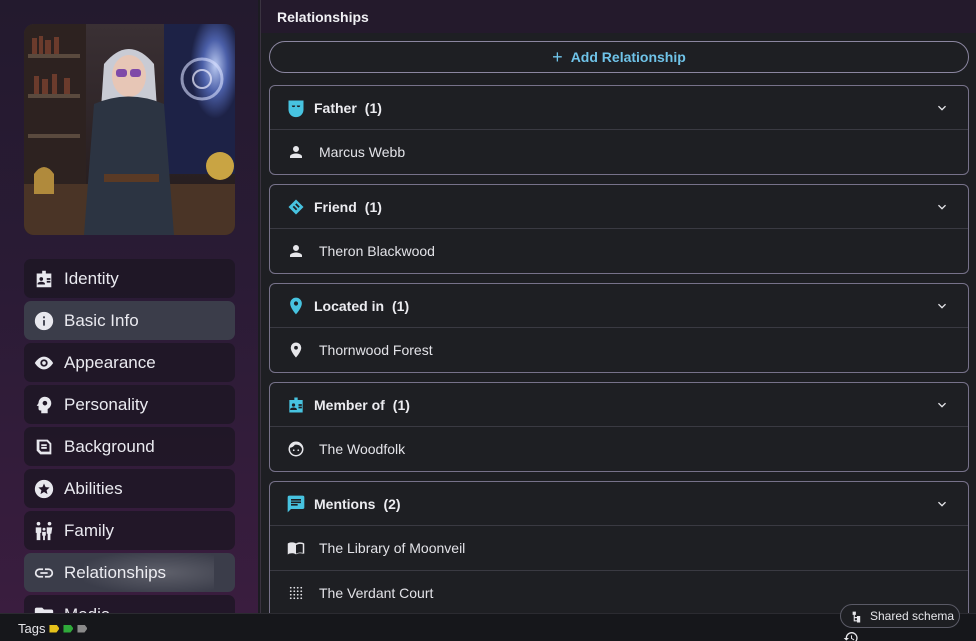 This screenshot has width=976, height=641. Describe the element at coordinates (628, 57) in the screenshot. I see `add-relationship-label: Add Relationship` at that location.